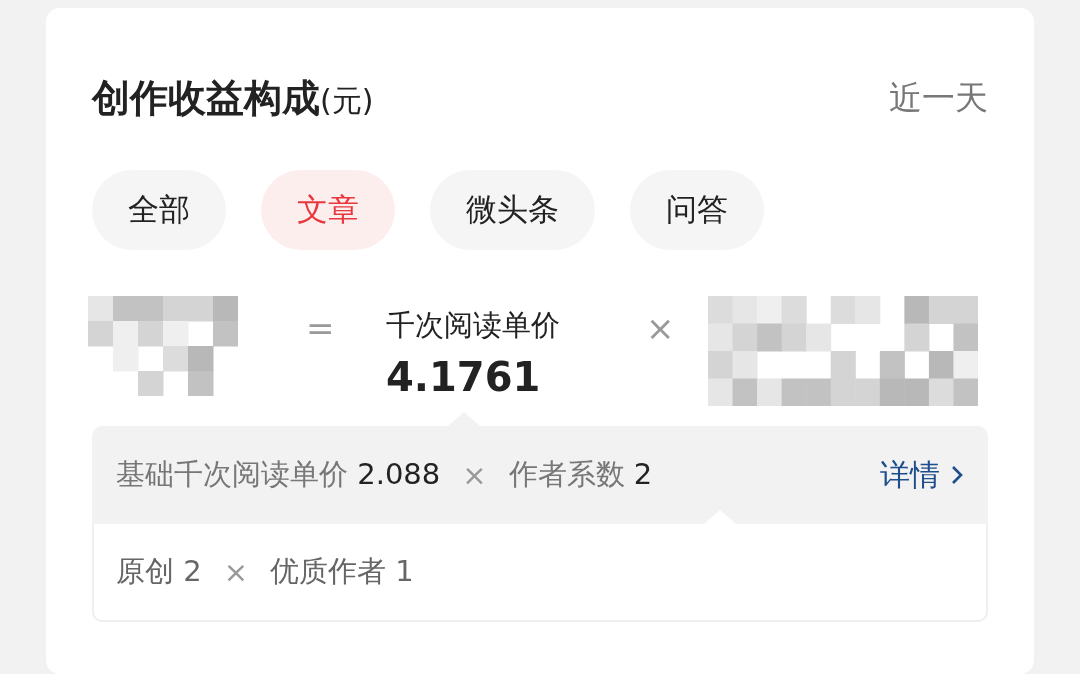 This screenshot has height=674, width=1080. What do you see at coordinates (159, 210) in the screenshot?
I see `tab: 全部` at bounding box center [159, 210].